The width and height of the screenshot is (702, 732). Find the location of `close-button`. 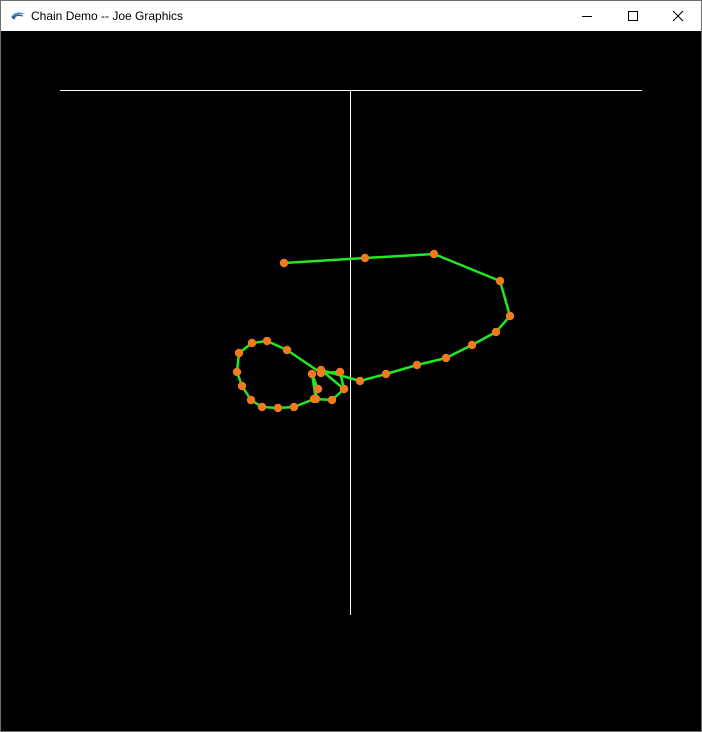

close-button is located at coordinates (678, 16).